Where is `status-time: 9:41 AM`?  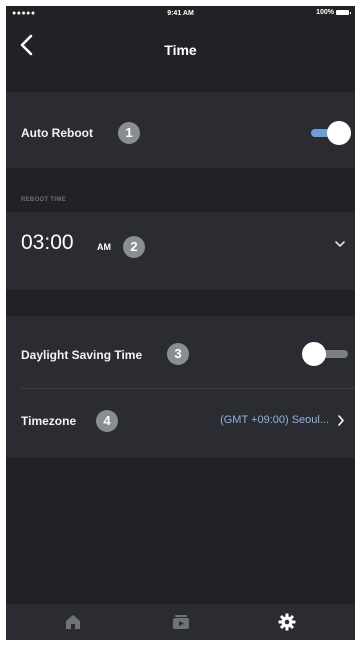
status-time: 9:41 AM is located at coordinates (180, 13).